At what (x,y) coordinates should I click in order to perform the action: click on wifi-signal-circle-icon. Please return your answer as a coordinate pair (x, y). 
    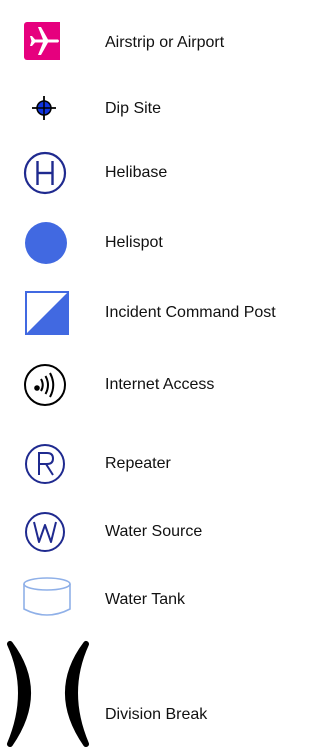
    Looking at the image, I should click on (45, 385).